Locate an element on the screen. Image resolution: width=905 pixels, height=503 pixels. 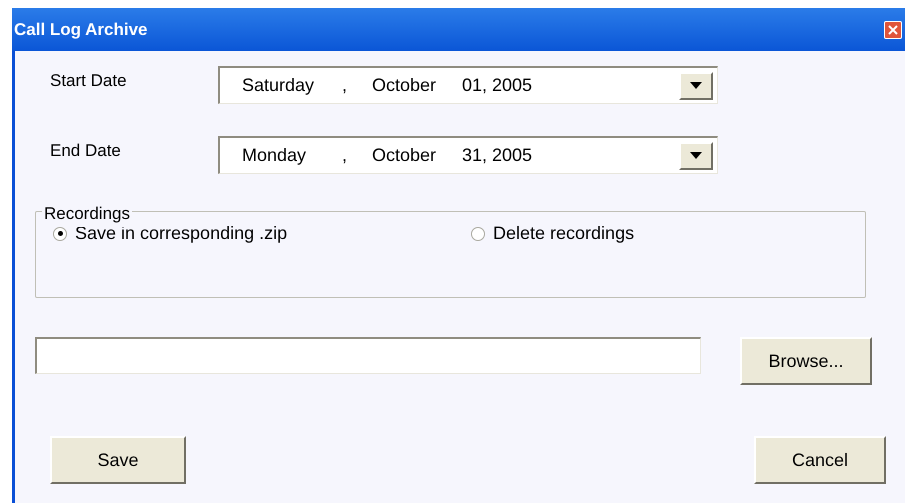
date-part: Monday is located at coordinates (275, 155).